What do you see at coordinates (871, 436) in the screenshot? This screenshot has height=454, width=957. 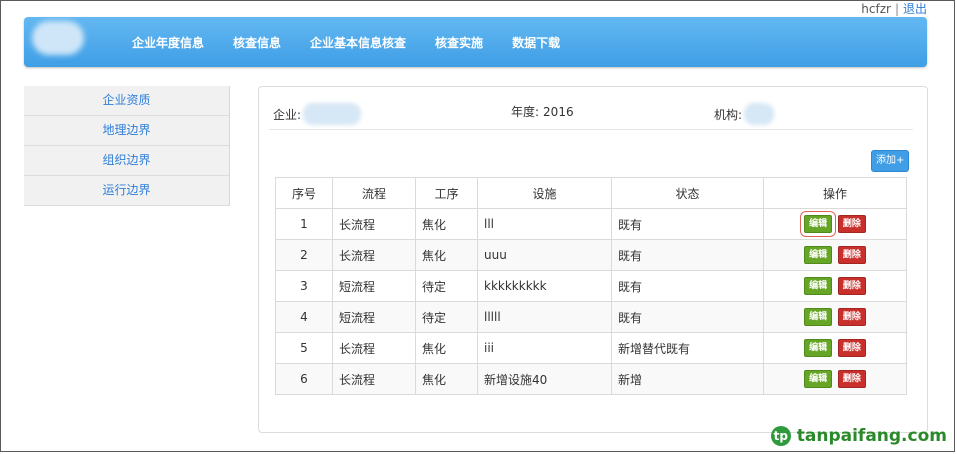 I see `watermark-text: tanpaifang.com` at bounding box center [871, 436].